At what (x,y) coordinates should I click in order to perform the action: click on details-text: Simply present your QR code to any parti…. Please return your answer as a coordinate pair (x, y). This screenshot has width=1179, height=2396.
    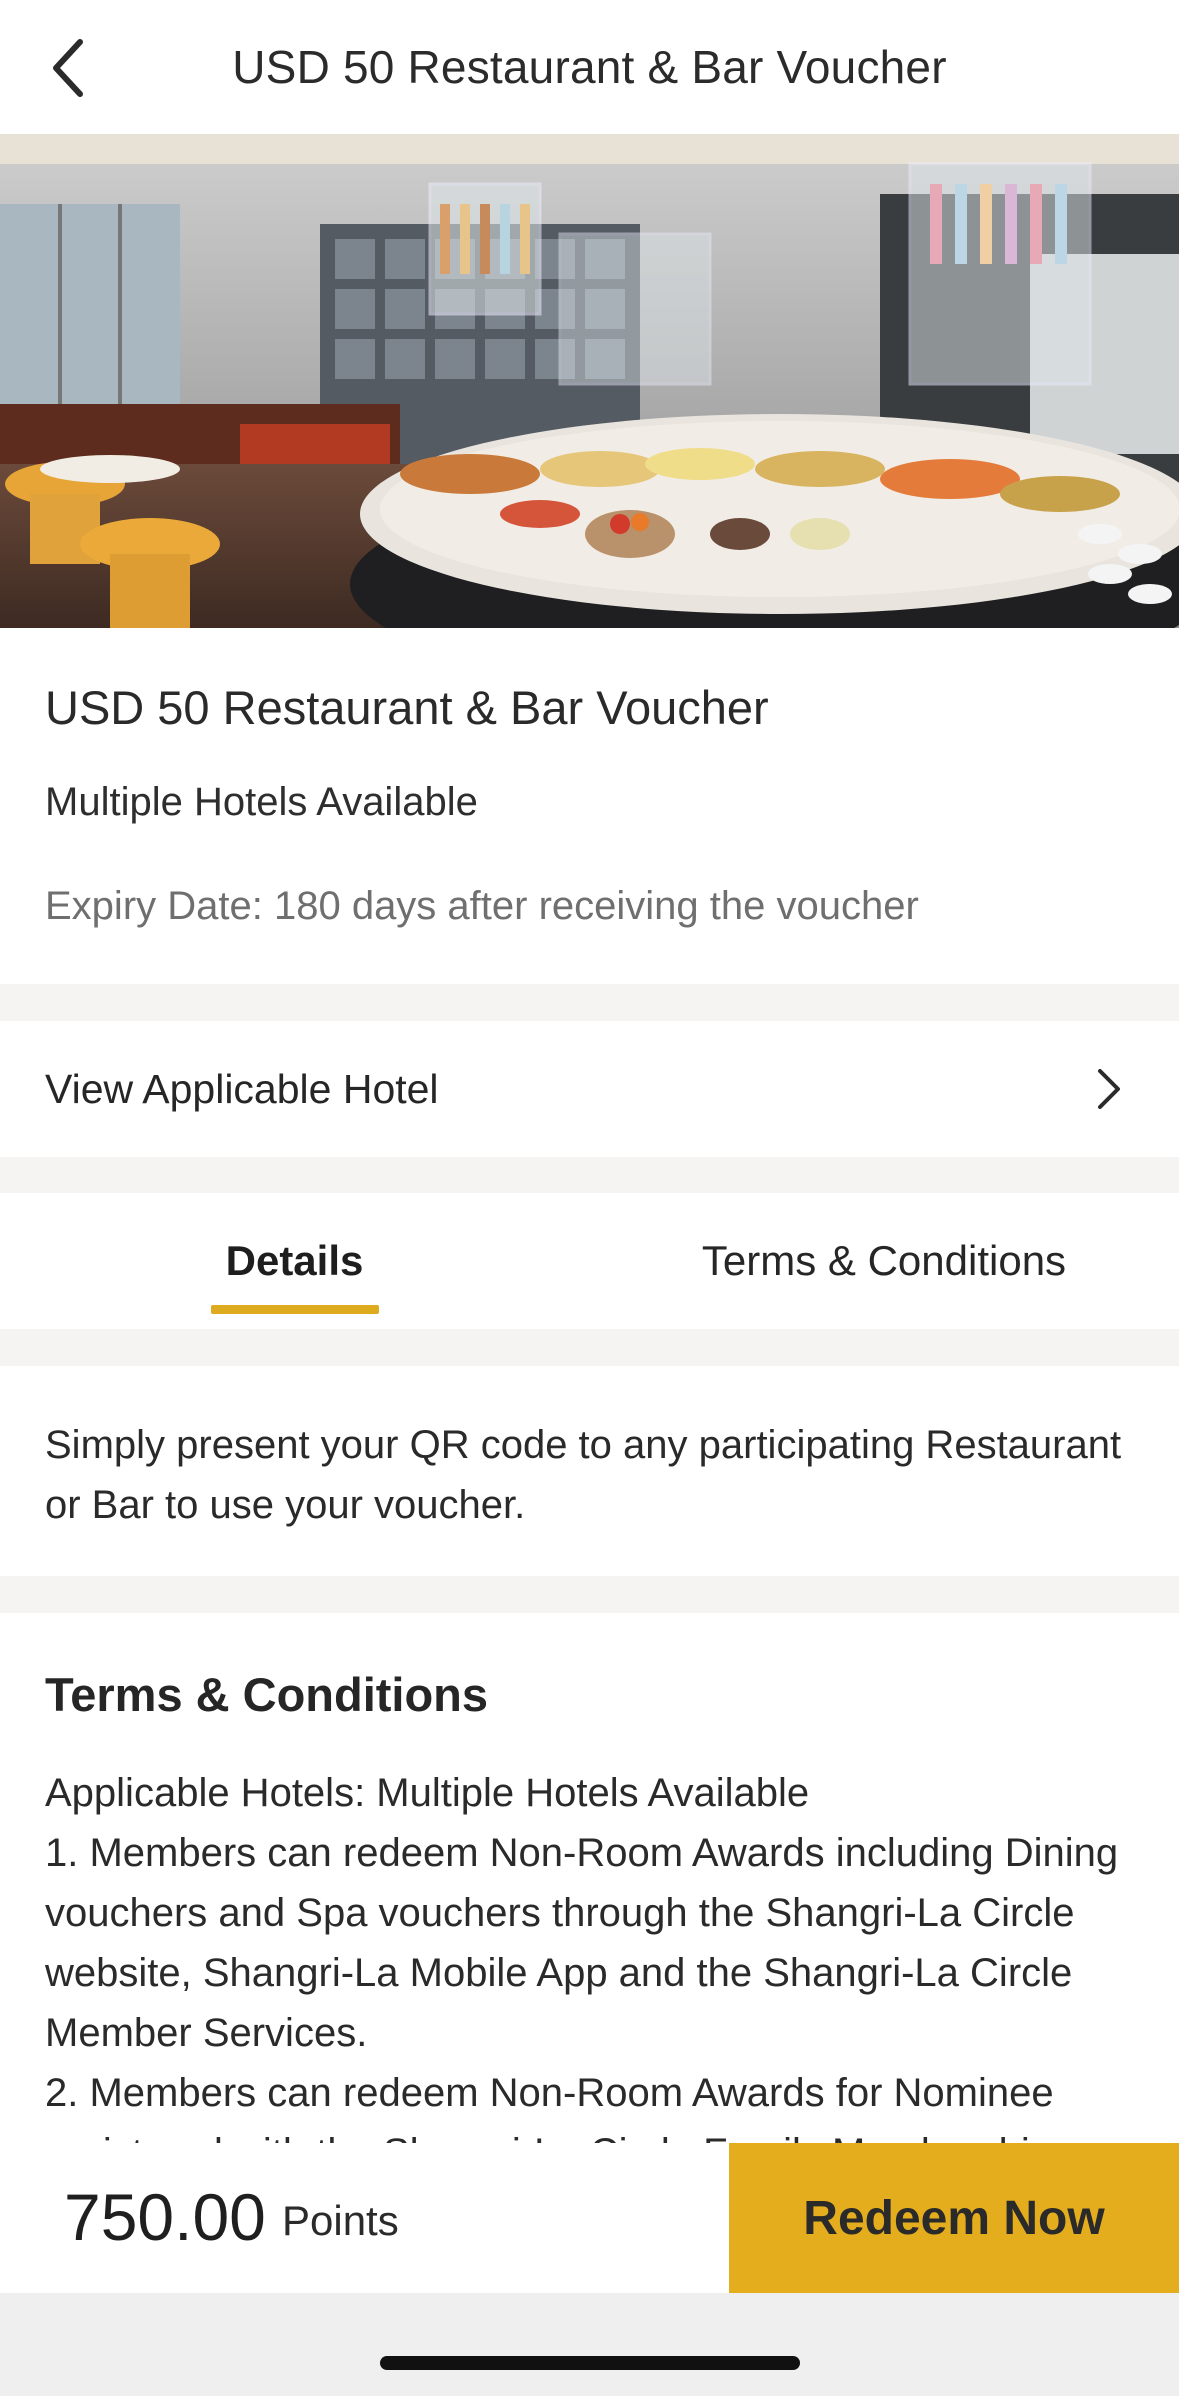
    Looking at the image, I should click on (583, 1475).